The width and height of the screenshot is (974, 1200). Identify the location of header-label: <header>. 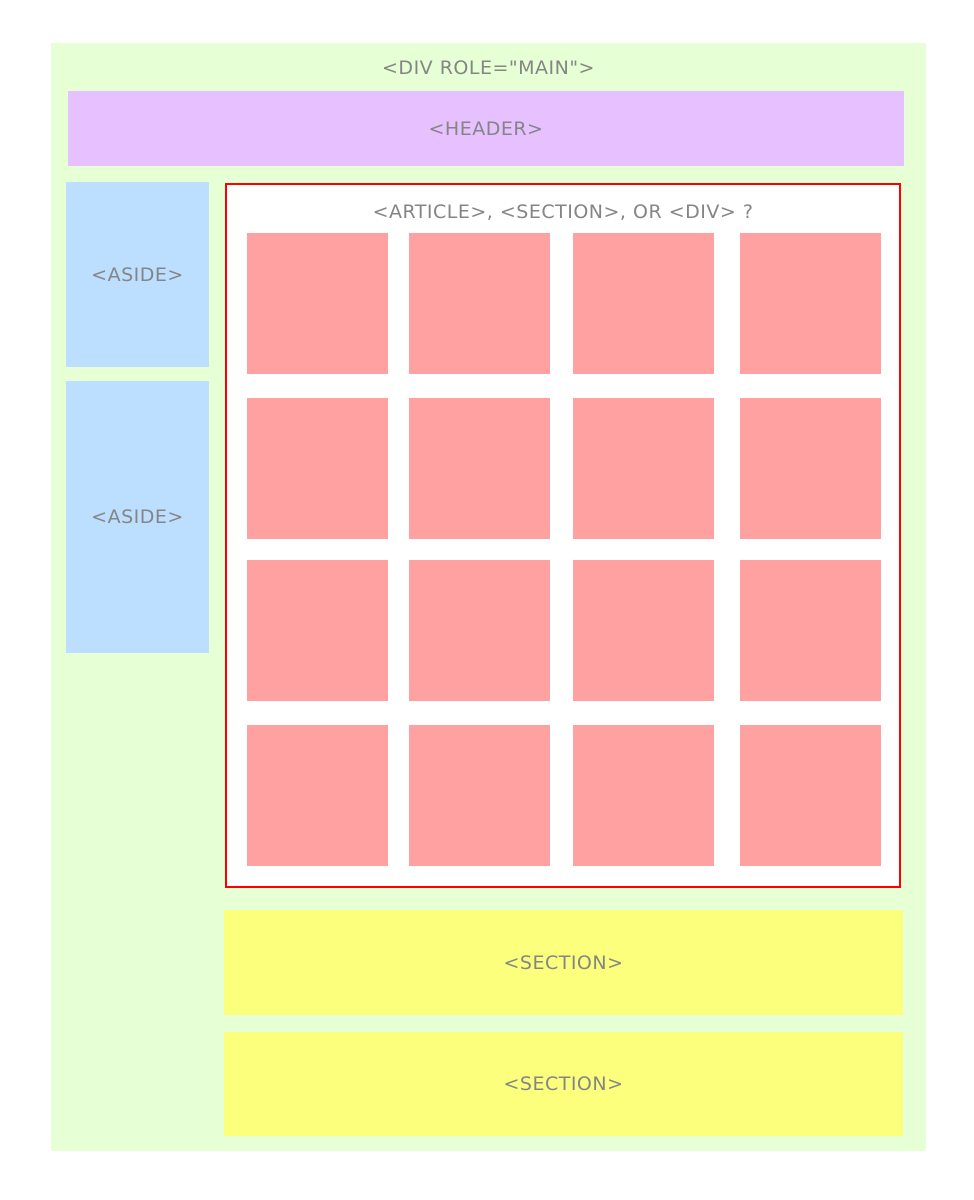
(486, 128).